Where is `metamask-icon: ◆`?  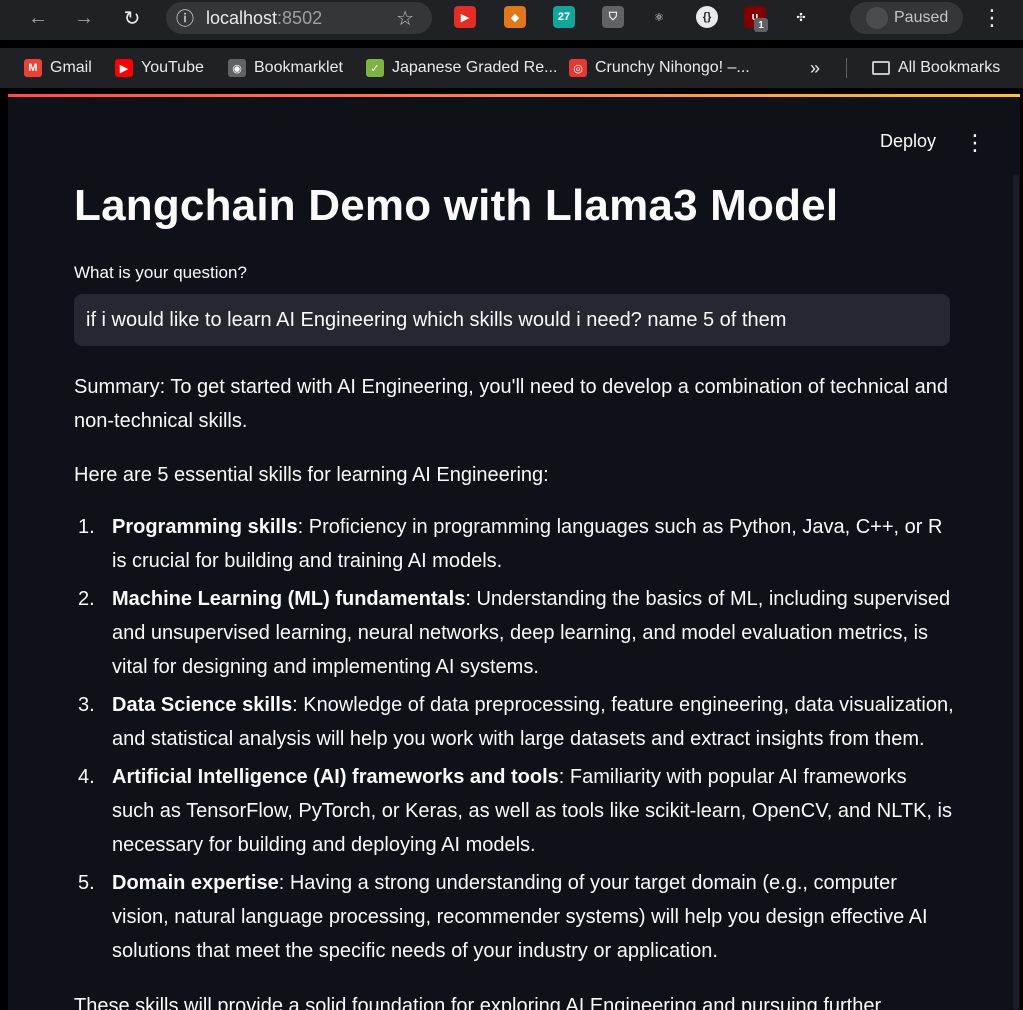
metamask-icon: ◆ is located at coordinates (515, 17).